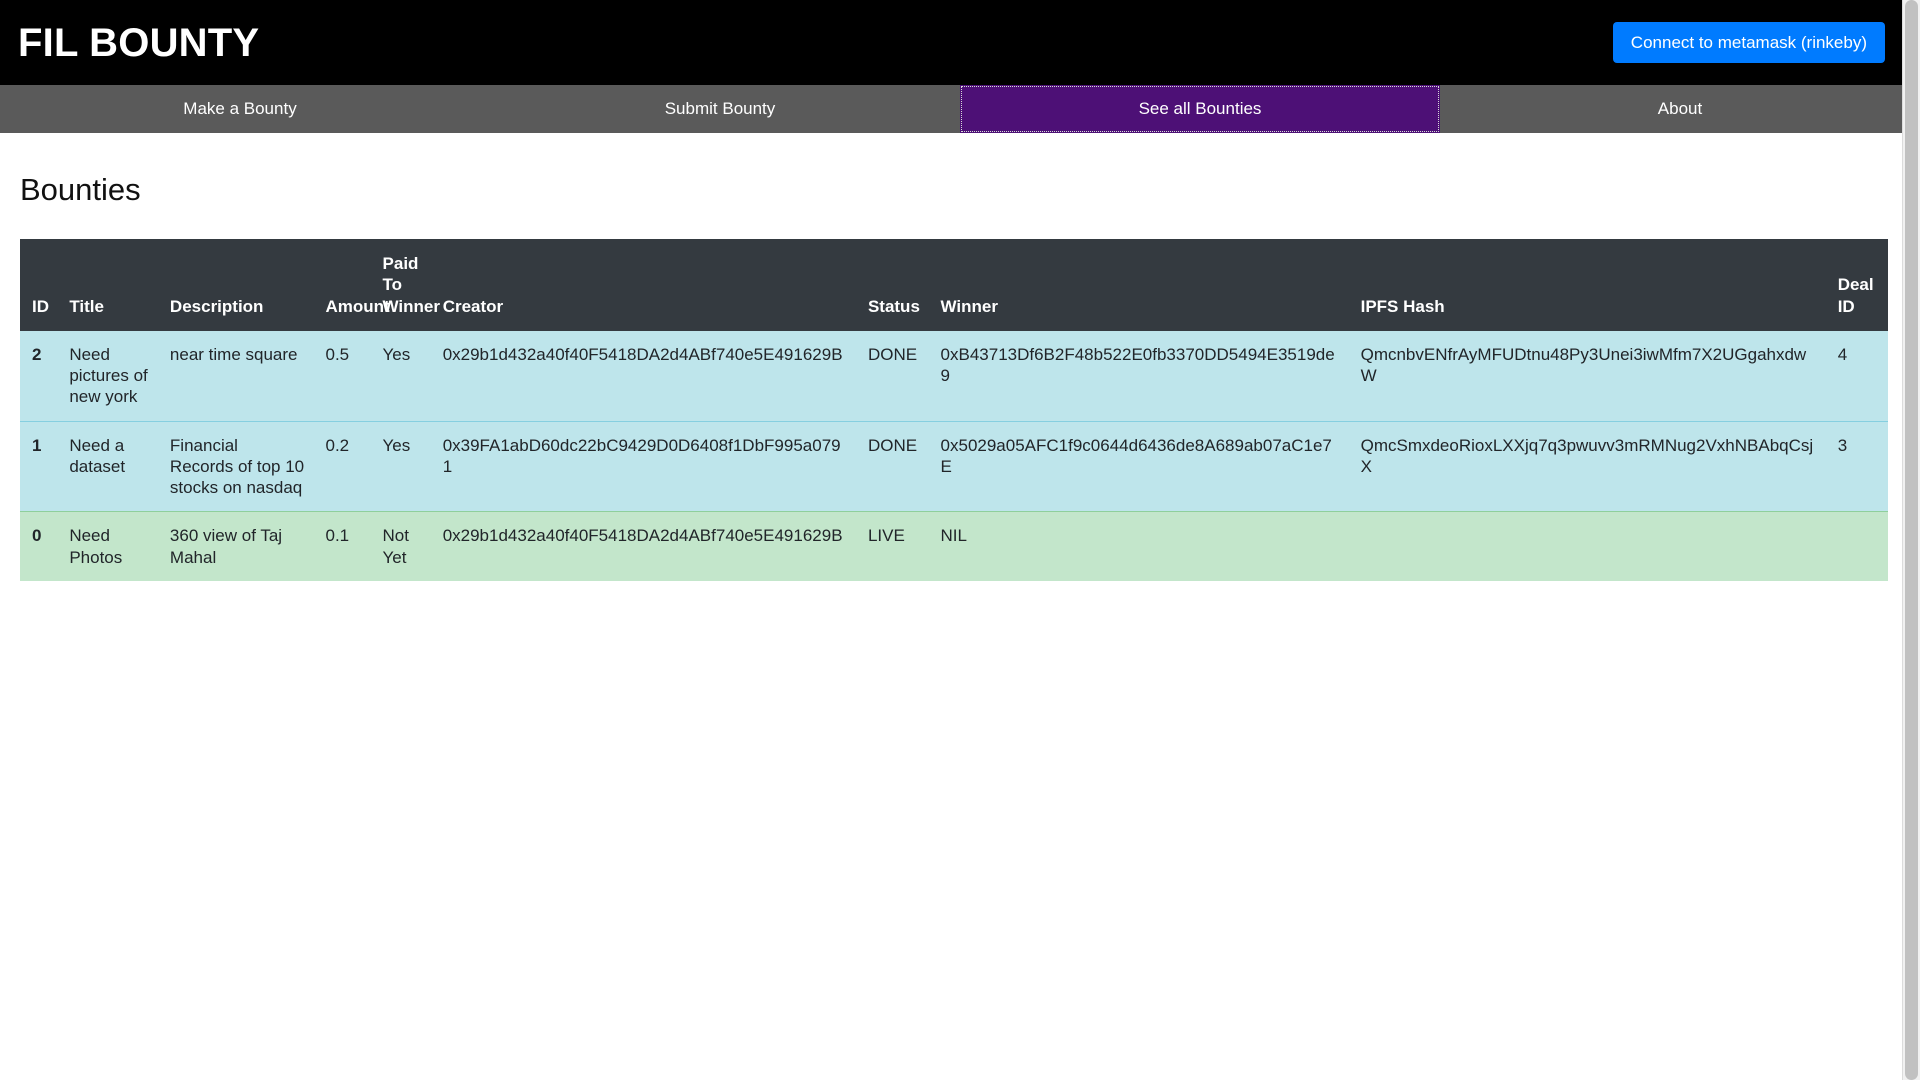 The image size is (1920, 1080). I want to click on vertical-scrollbar, so click(1911, 540).